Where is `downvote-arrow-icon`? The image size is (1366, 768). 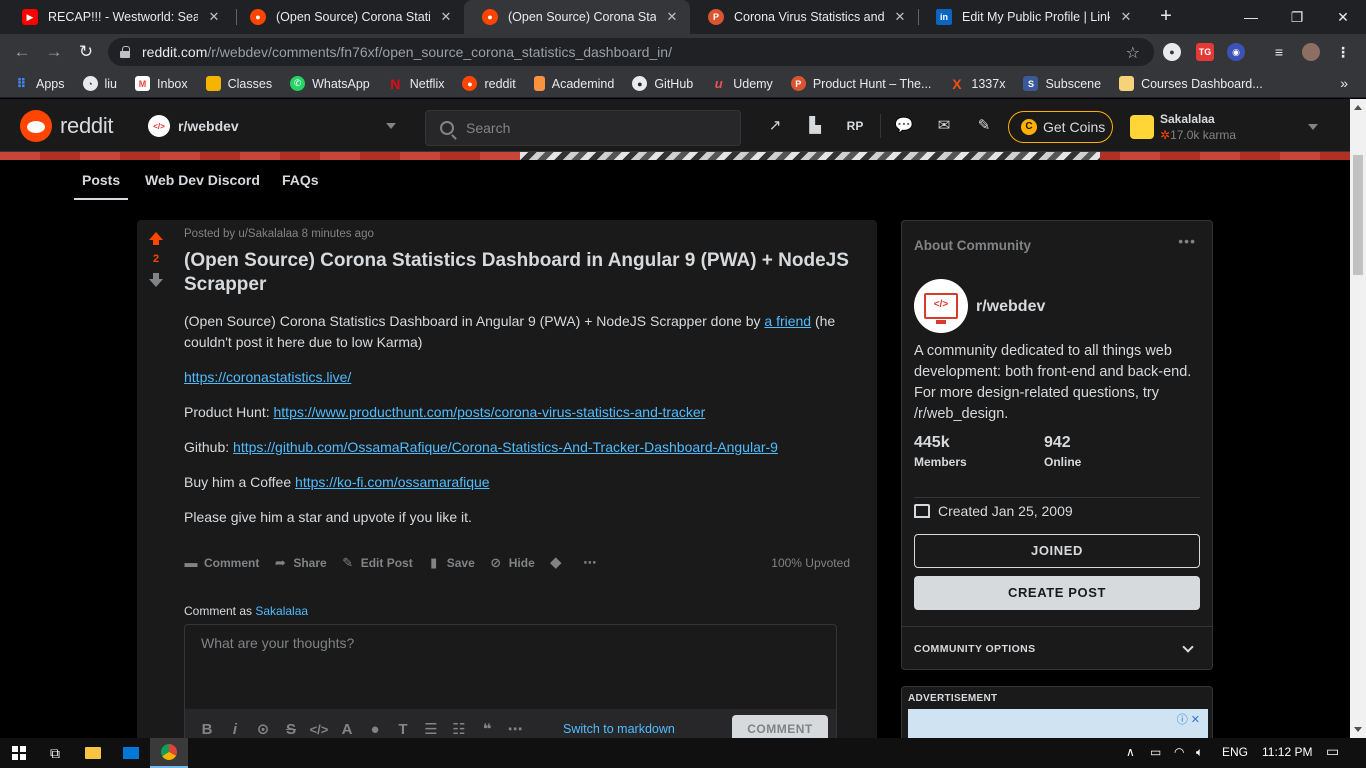
downvote-arrow-icon is located at coordinates (156, 280).